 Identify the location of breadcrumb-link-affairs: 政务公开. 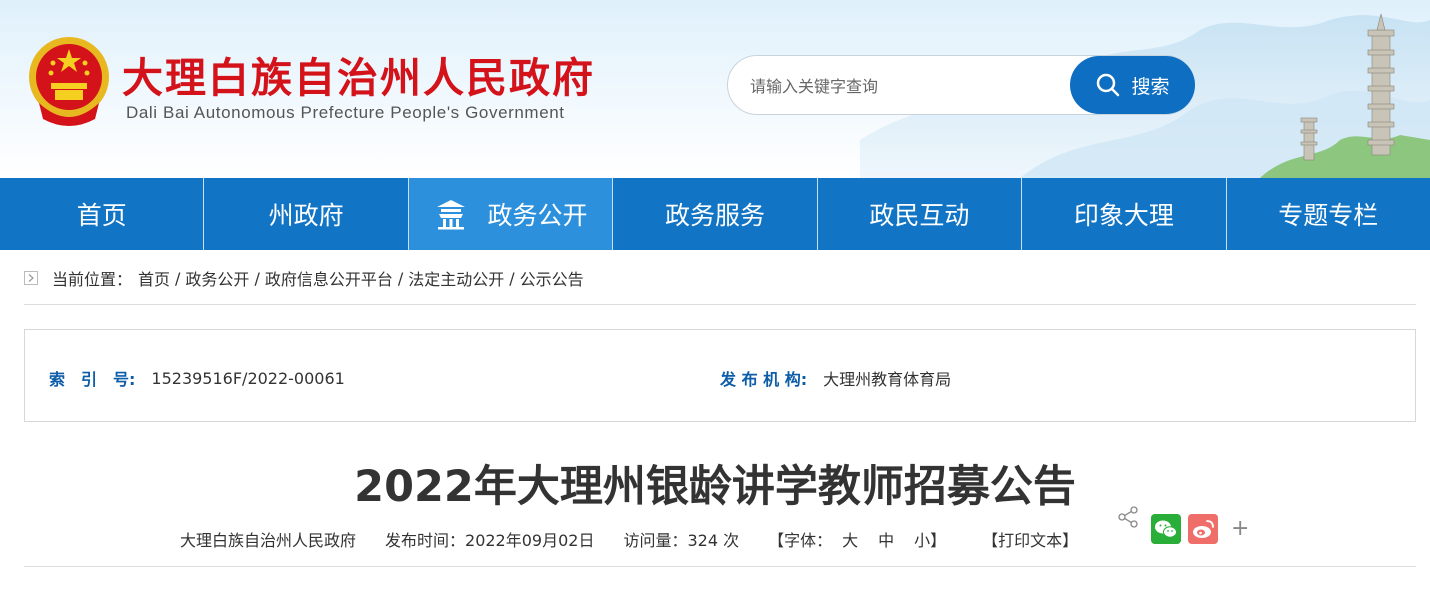
(217, 278).